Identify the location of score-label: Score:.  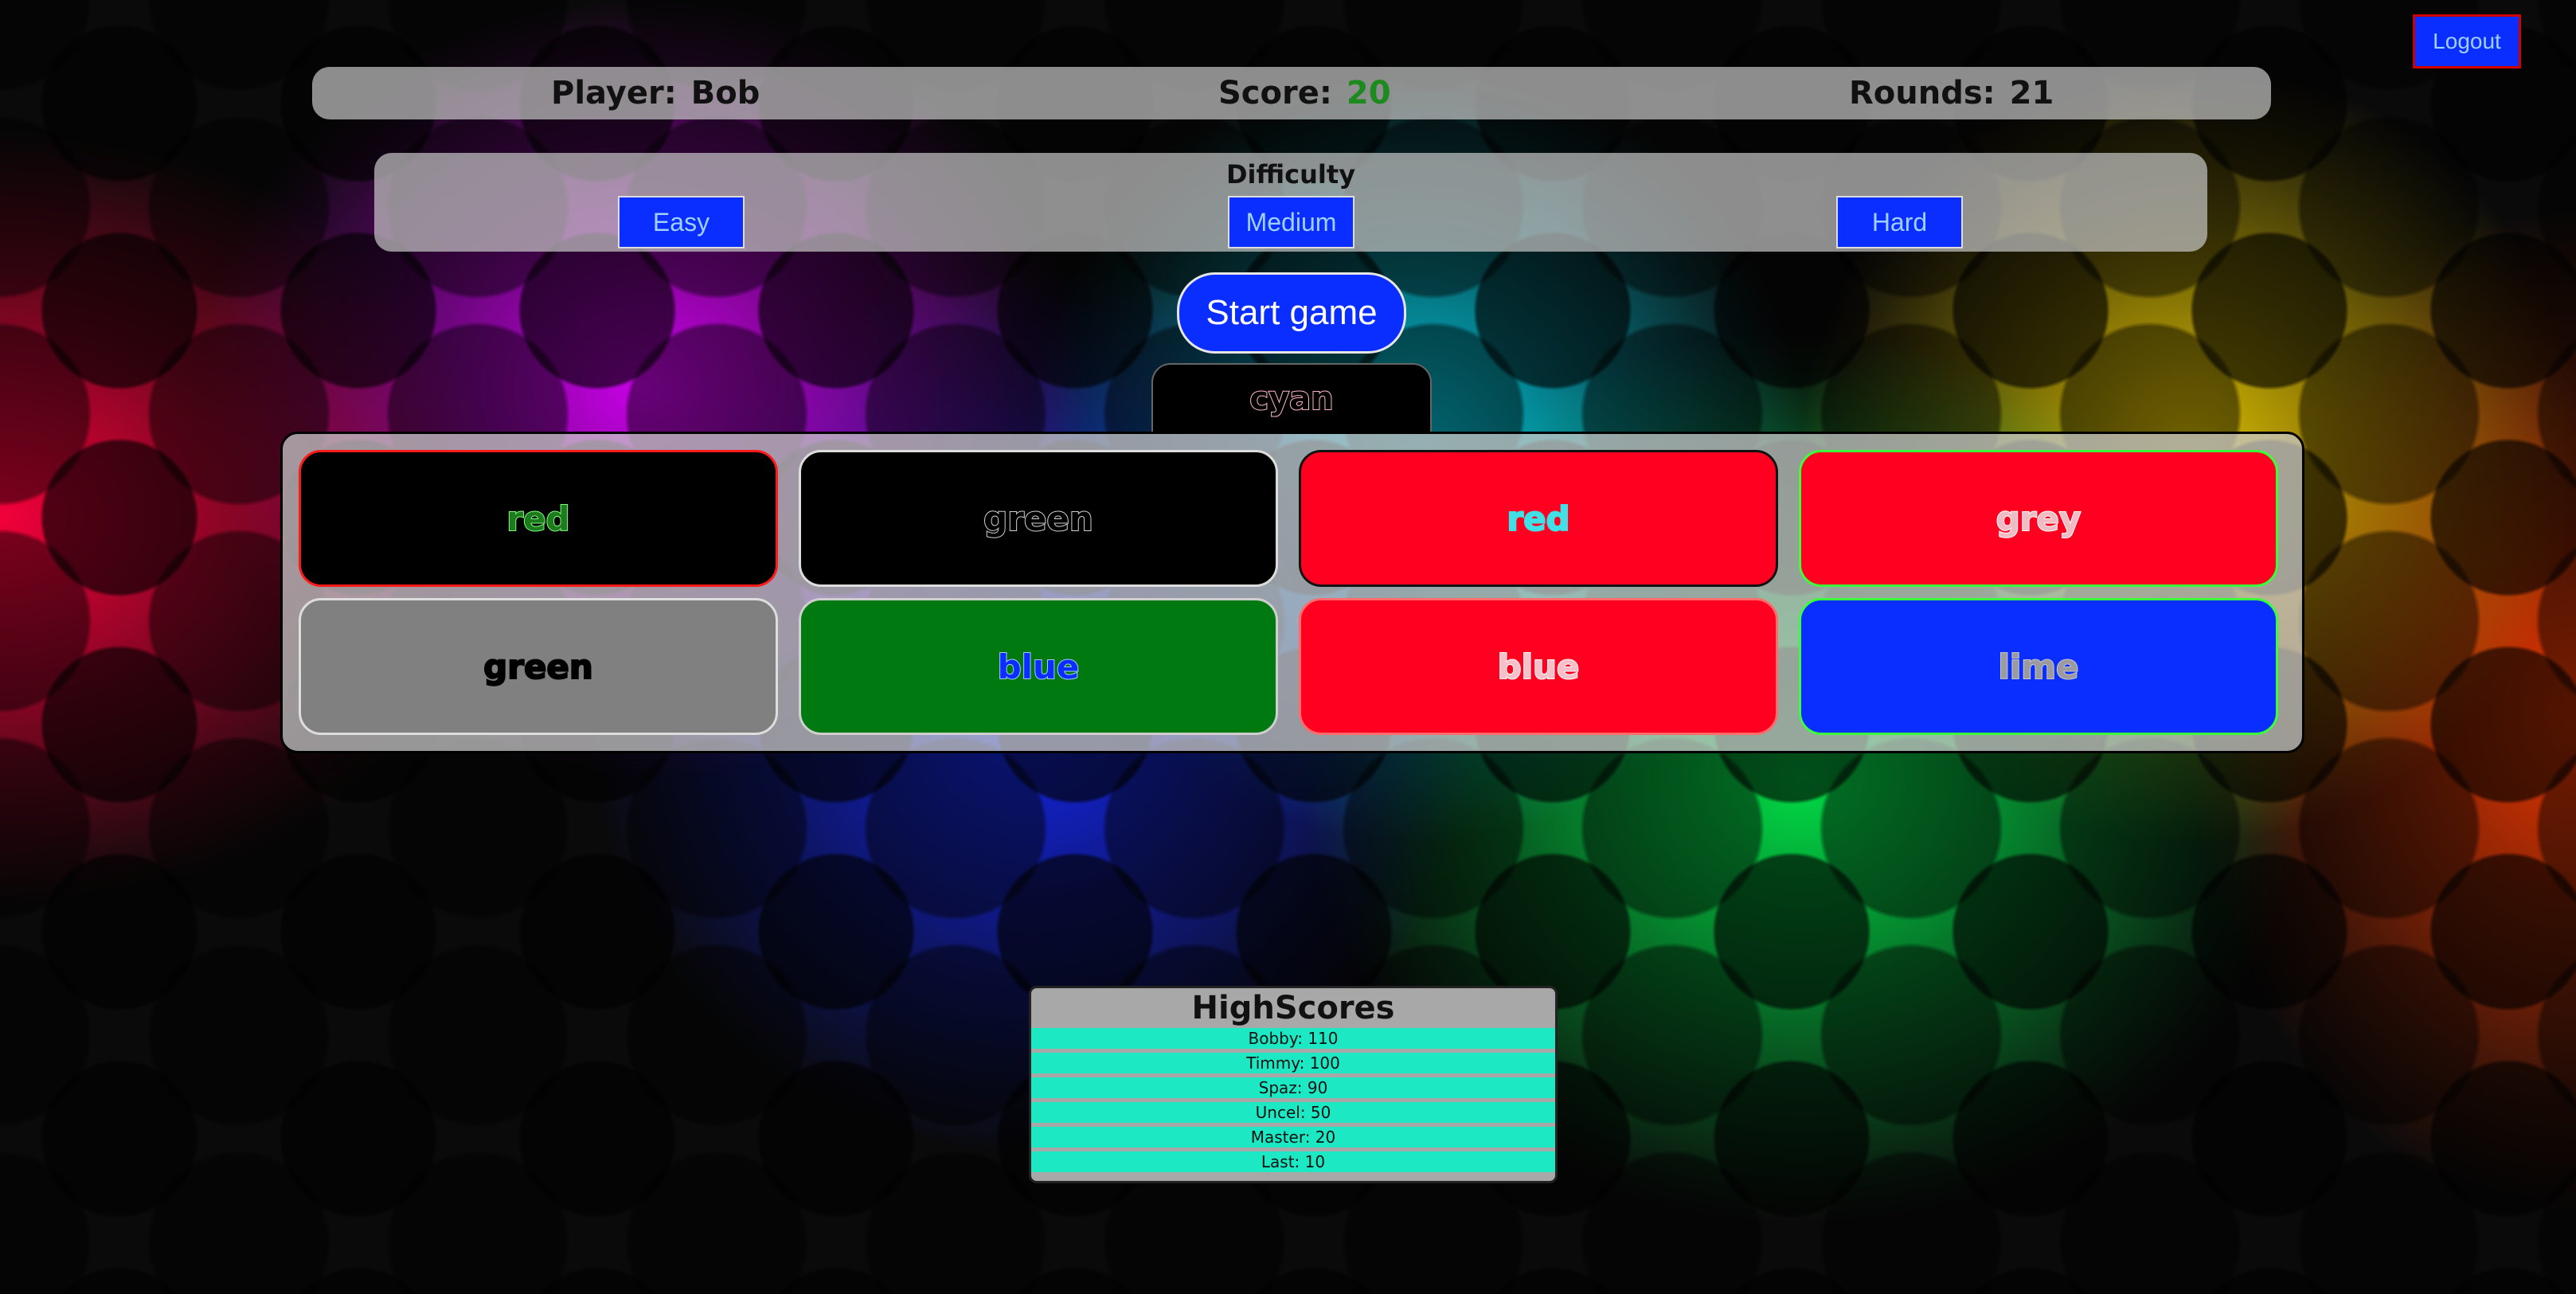
(1275, 93).